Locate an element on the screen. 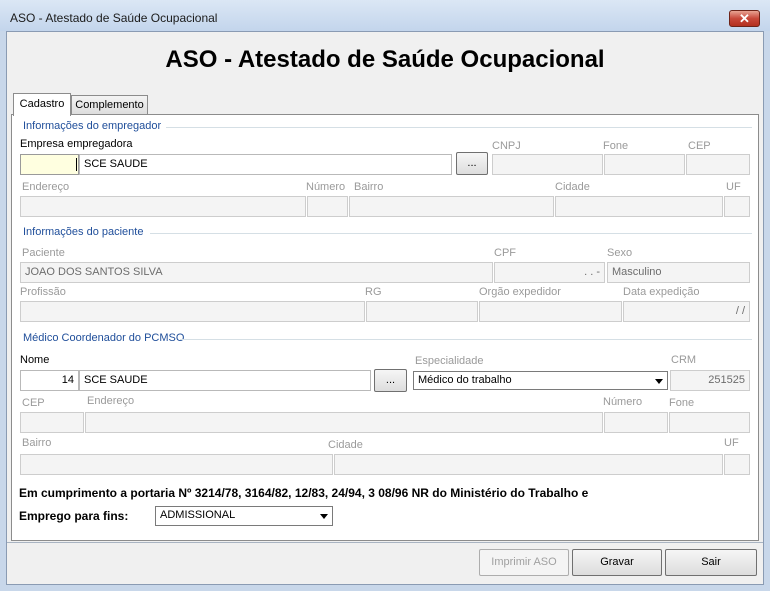 The image size is (770, 591). orgao-label: Orgão expedidor is located at coordinates (520, 292).